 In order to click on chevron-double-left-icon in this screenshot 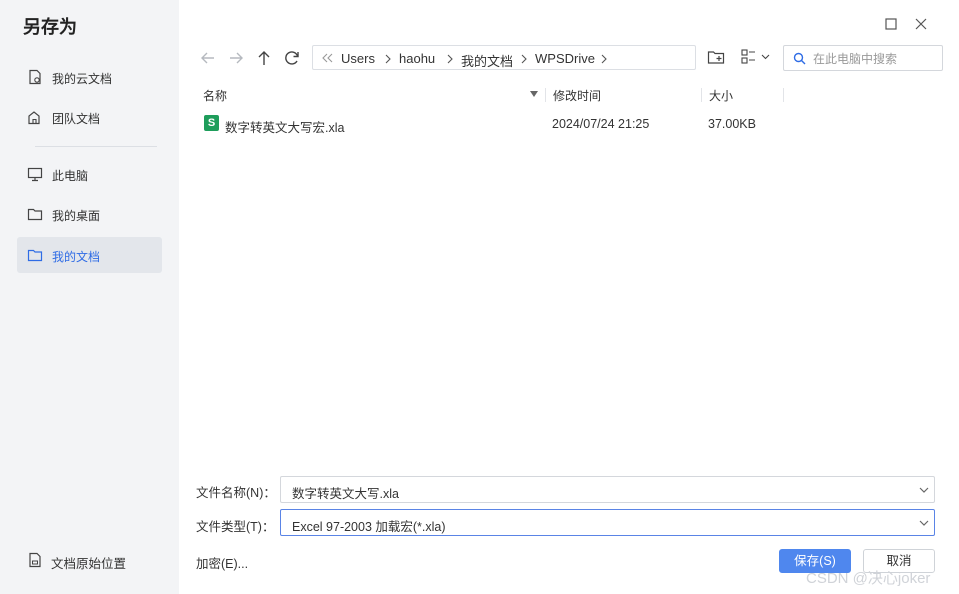, I will do `click(328, 58)`.